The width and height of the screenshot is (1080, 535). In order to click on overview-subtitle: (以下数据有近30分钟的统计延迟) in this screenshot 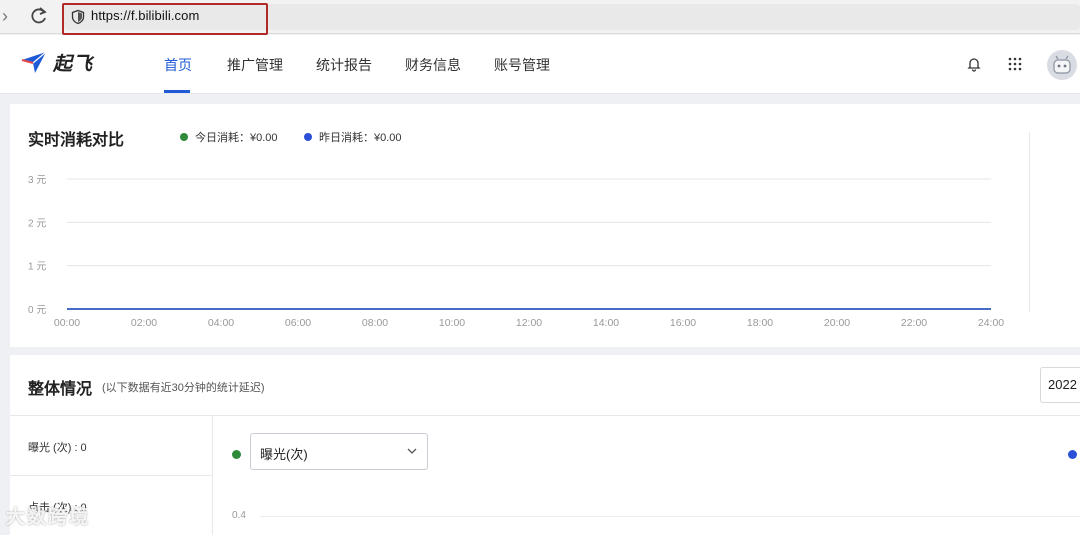, I will do `click(183, 388)`.